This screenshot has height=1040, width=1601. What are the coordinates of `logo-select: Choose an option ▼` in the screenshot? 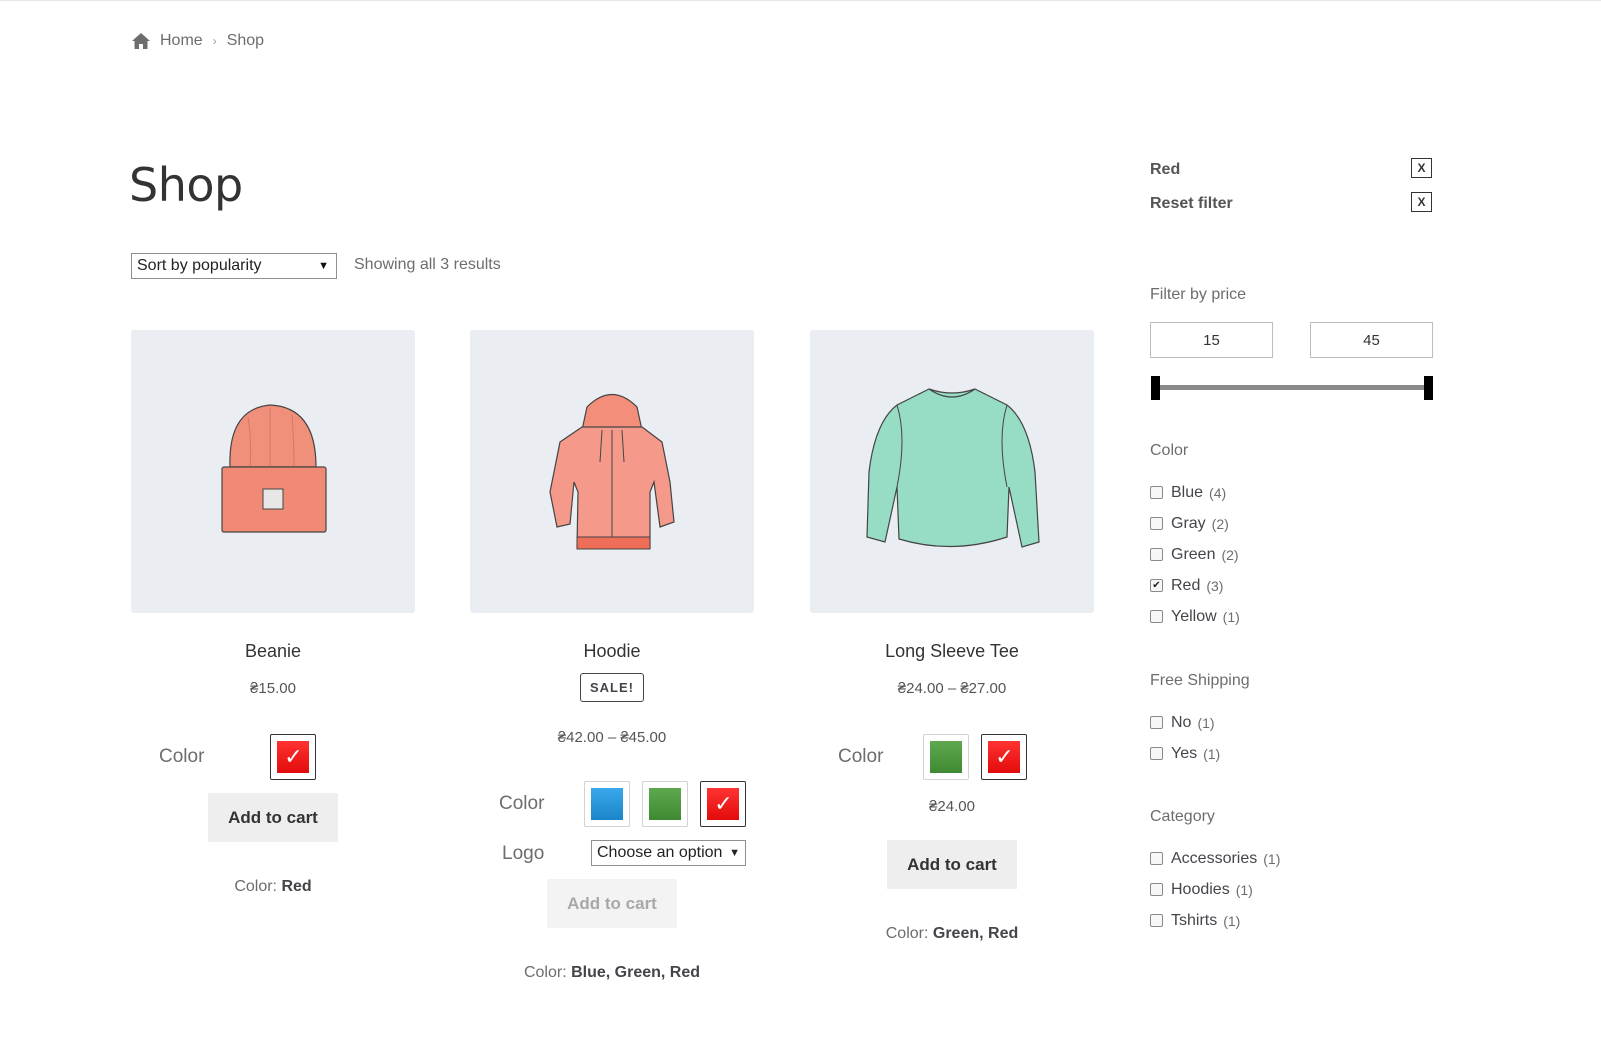 It's located at (668, 853).